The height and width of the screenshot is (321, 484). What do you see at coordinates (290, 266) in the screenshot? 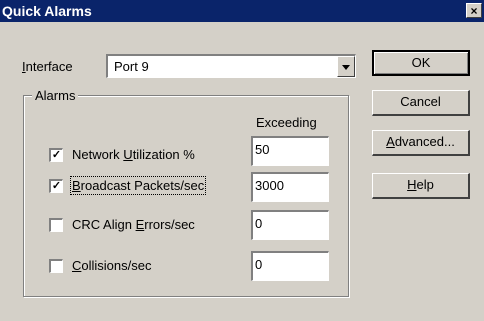
I see `collisions-threshold-field: 0` at bounding box center [290, 266].